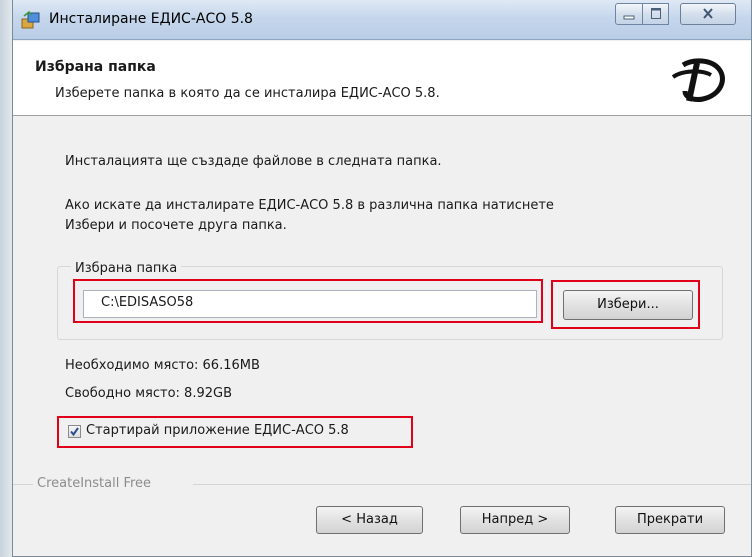  Describe the element at coordinates (30, 19) in the screenshot. I see `installer-app-icon` at that location.